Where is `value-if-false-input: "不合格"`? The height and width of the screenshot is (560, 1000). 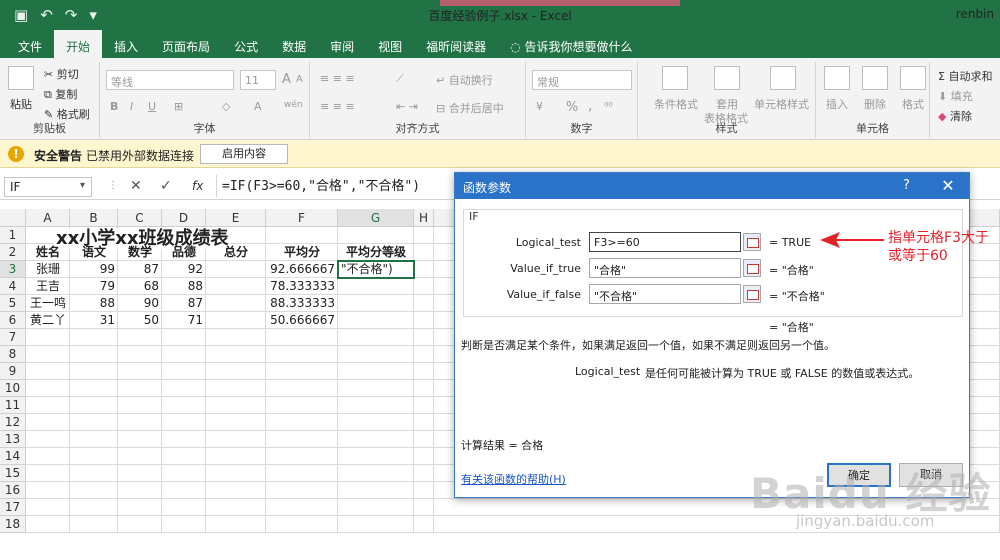 value-if-false-input: "不合格" is located at coordinates (665, 294).